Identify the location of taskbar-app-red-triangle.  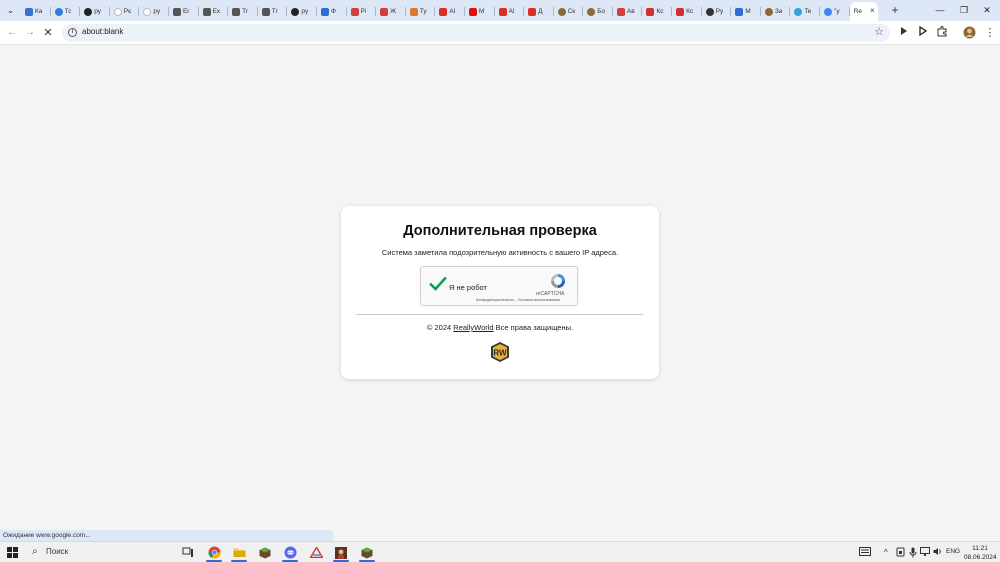
(316, 552).